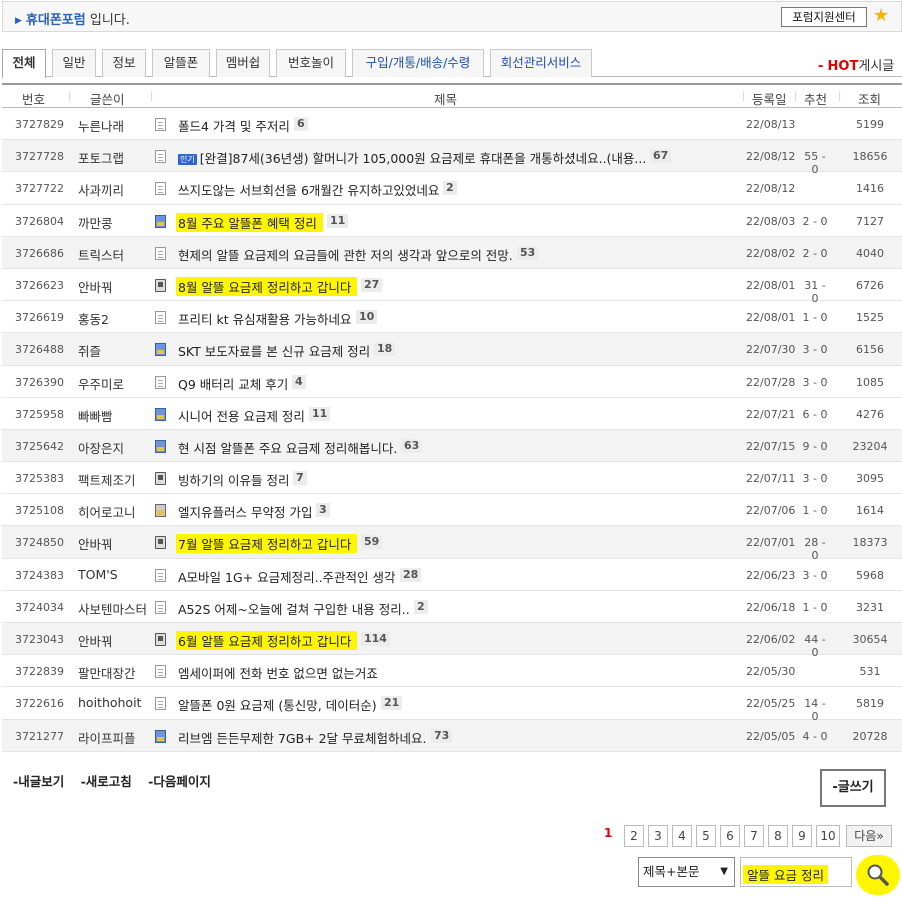 Image resolution: width=902 pixels, height=898 pixels. Describe the element at coordinates (881, 15) in the screenshot. I see `star-icon: ★` at that location.